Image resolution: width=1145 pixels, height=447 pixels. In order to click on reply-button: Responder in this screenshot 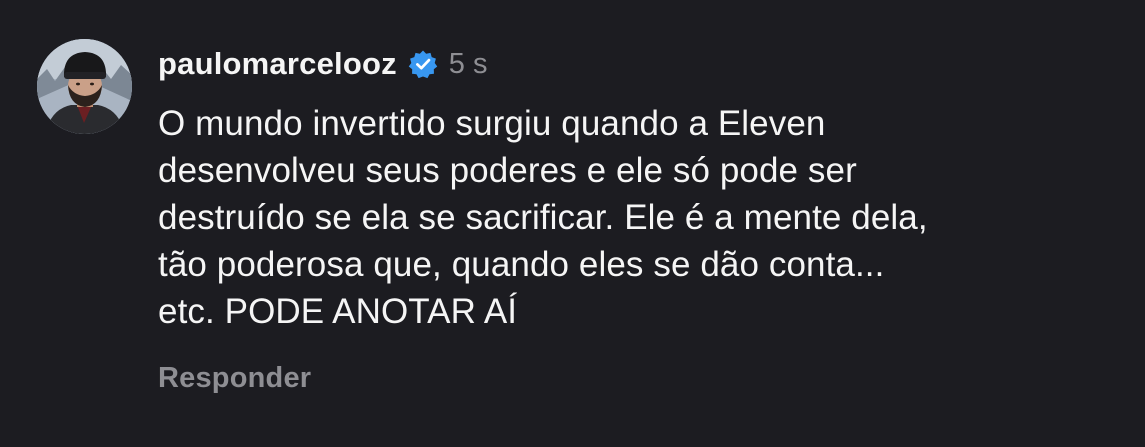, I will do `click(234, 378)`.